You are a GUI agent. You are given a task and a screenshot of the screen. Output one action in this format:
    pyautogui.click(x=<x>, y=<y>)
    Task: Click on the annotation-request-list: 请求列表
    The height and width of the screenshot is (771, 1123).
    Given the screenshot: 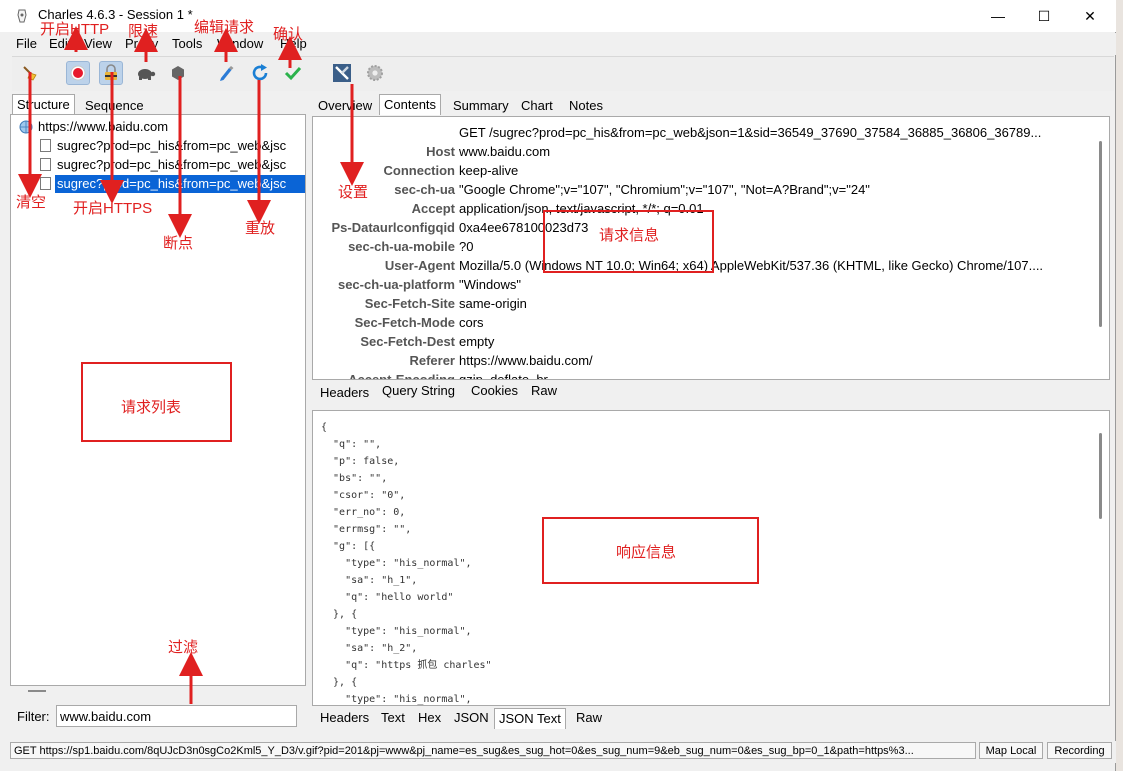 What is the action you would take?
    pyautogui.click(x=151, y=407)
    